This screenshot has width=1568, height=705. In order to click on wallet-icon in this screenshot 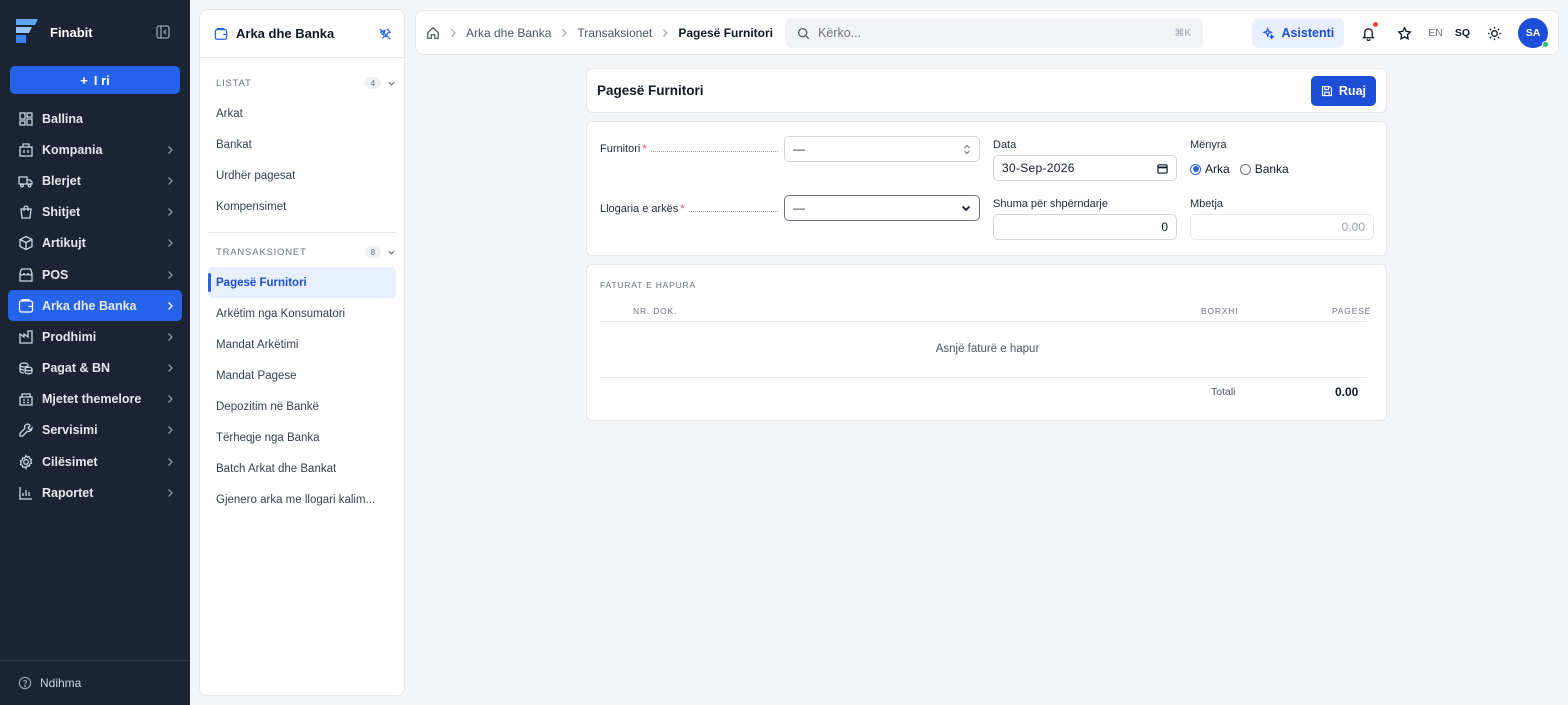, I will do `click(221, 33)`.